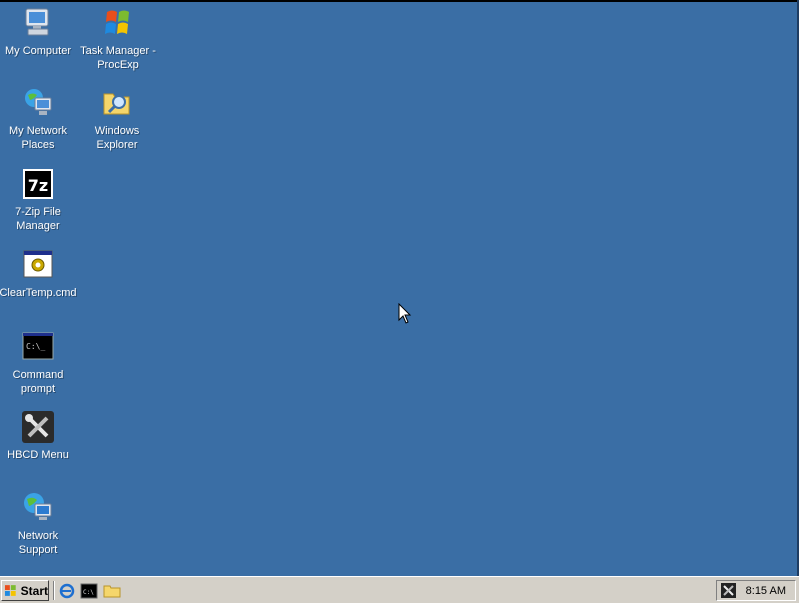 The height and width of the screenshot is (603, 799). I want to click on desktop-icon-windows-explorer: Windows Explorer, so click(117, 119).